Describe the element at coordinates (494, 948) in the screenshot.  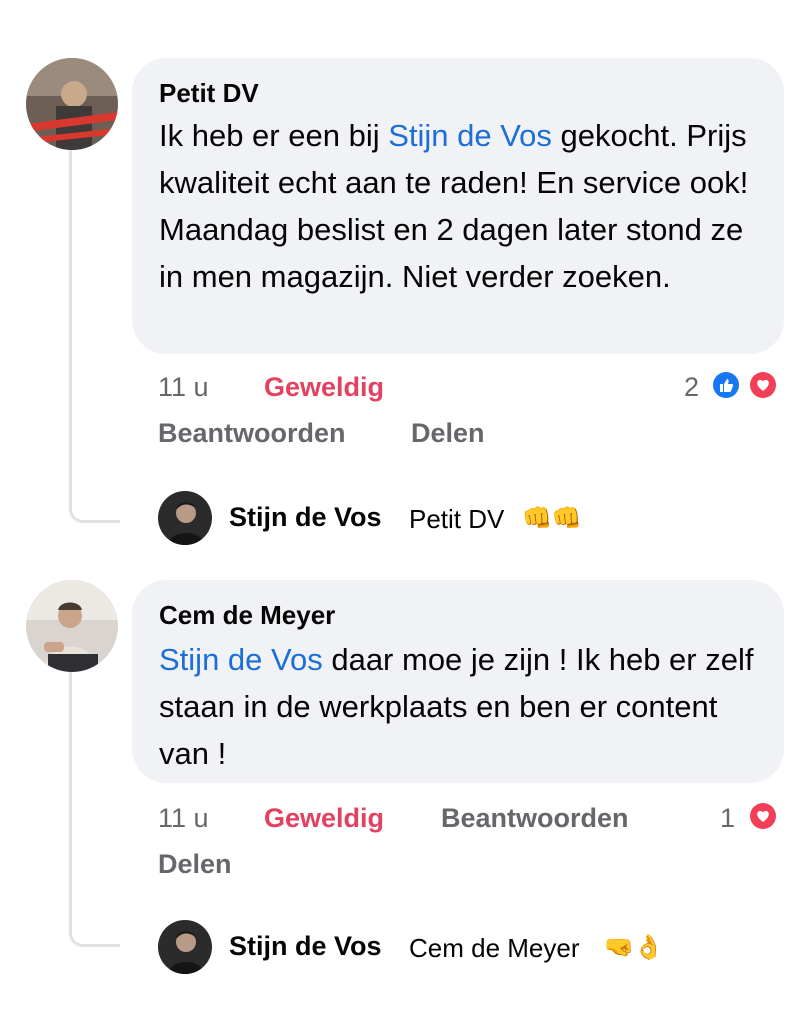
I see `reply-text: Cem de Meyer` at that location.